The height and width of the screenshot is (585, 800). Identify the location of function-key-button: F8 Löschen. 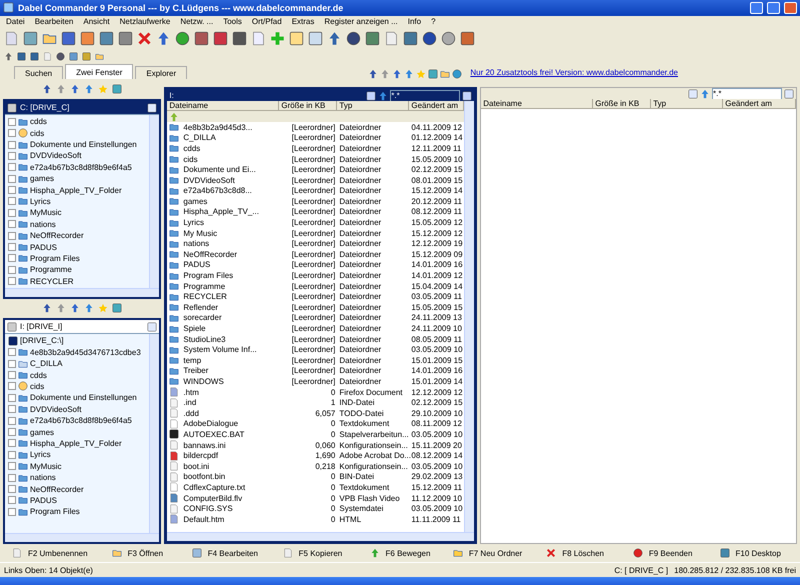
(583, 553).